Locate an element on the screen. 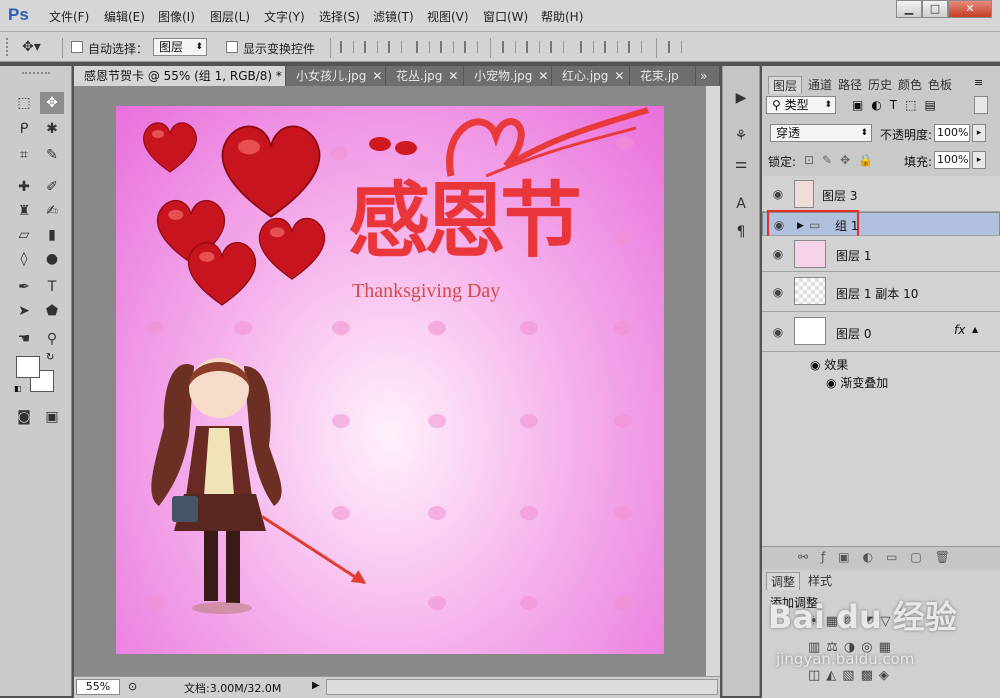 This screenshot has width=1000, height=698. paragraph-icon: ¶ is located at coordinates (741, 232).